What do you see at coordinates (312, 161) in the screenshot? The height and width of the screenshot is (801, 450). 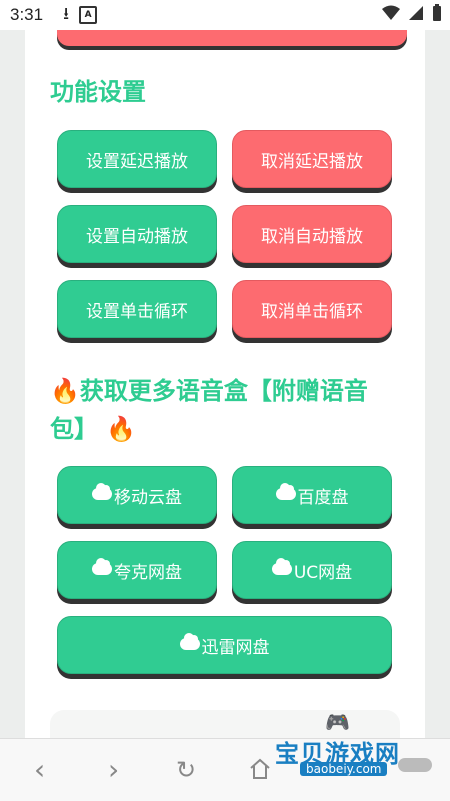 I see `cancel-delay-play-label: 取消延迟播放` at bounding box center [312, 161].